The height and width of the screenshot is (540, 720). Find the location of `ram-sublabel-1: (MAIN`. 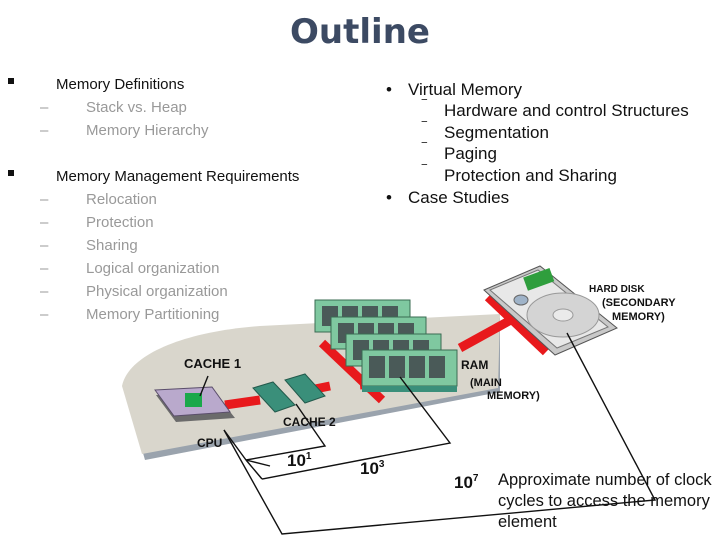

ram-sublabel-1: (MAIN is located at coordinates (486, 383).